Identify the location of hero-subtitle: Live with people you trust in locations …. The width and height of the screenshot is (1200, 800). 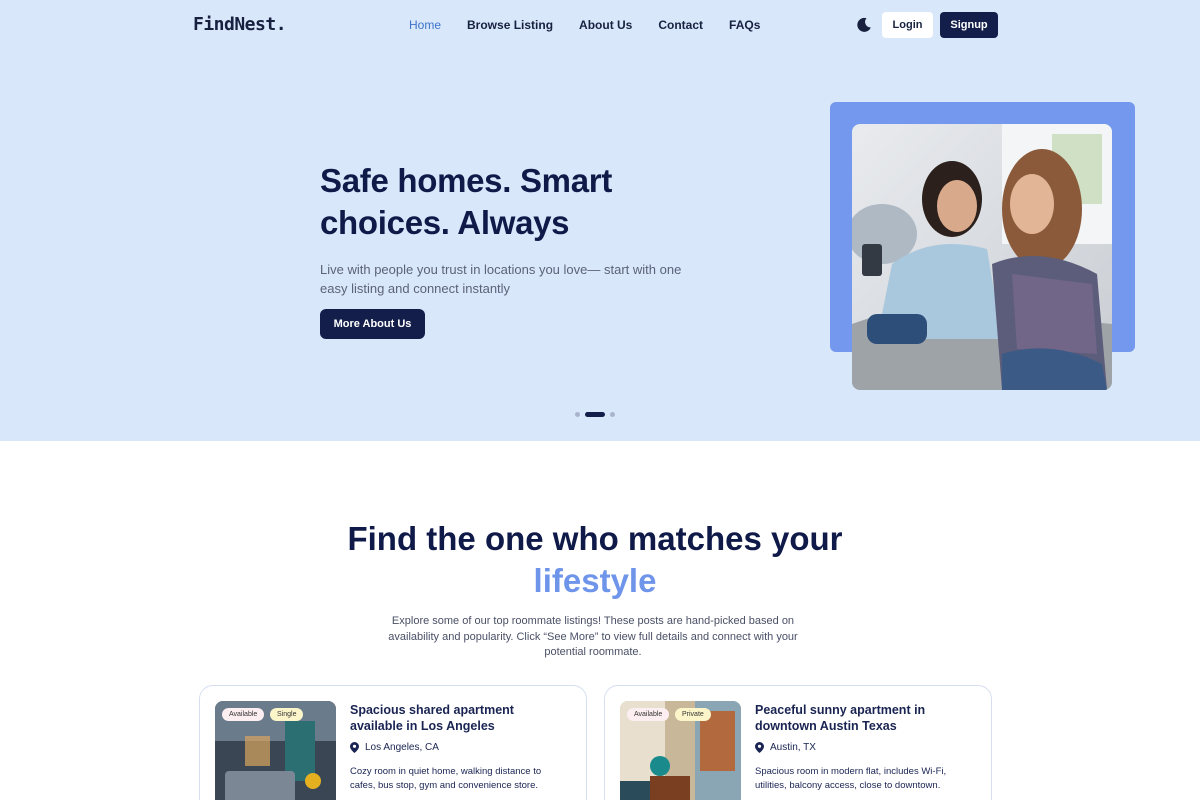
(501, 279).